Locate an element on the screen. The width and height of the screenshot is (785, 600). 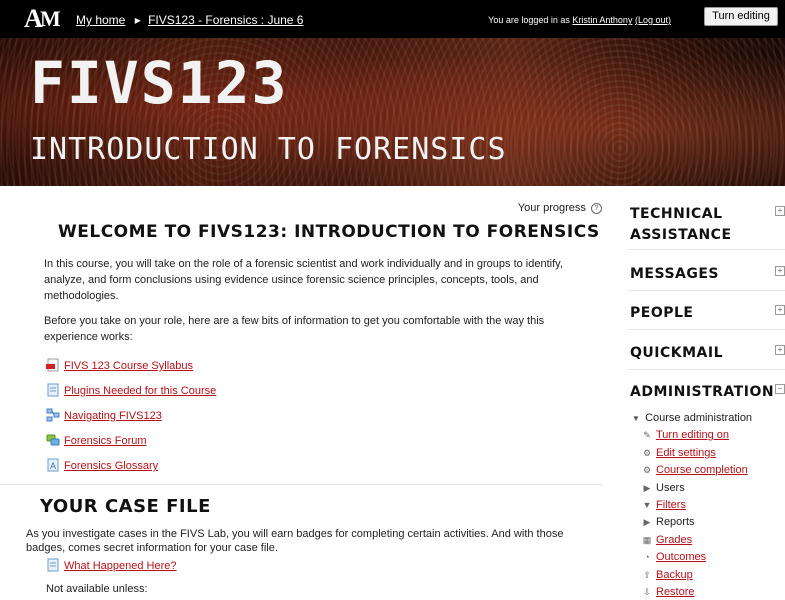
resource-label: Forensics Forum is located at coordinates (105, 441).